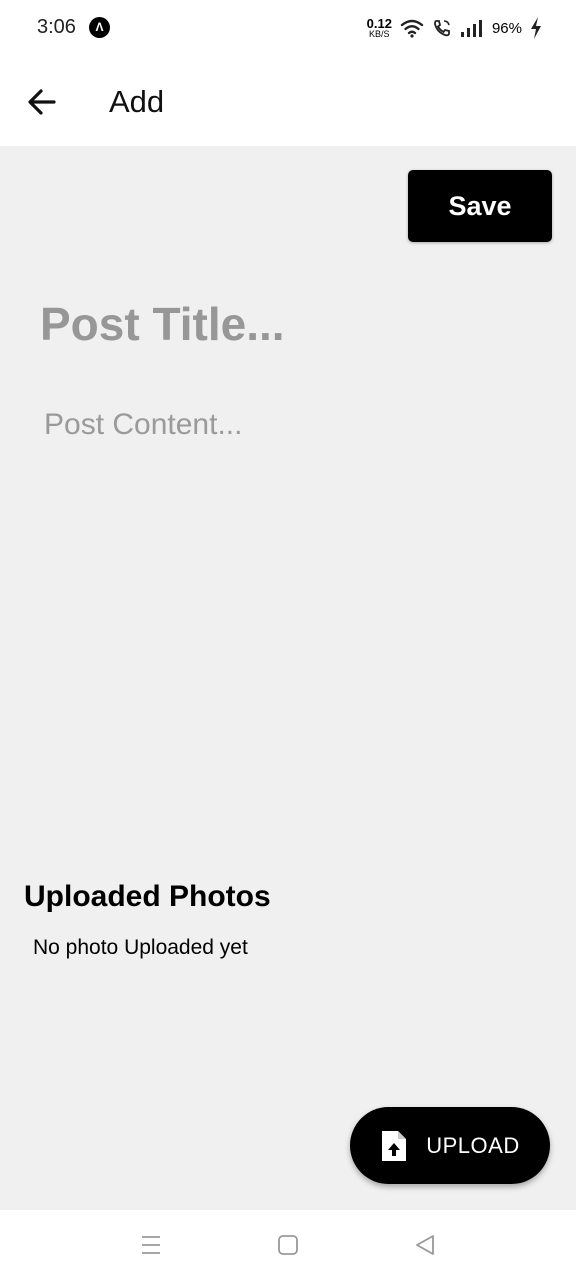 This screenshot has width=576, height=1280. I want to click on upload-button-label: UPLOAD, so click(473, 1145).